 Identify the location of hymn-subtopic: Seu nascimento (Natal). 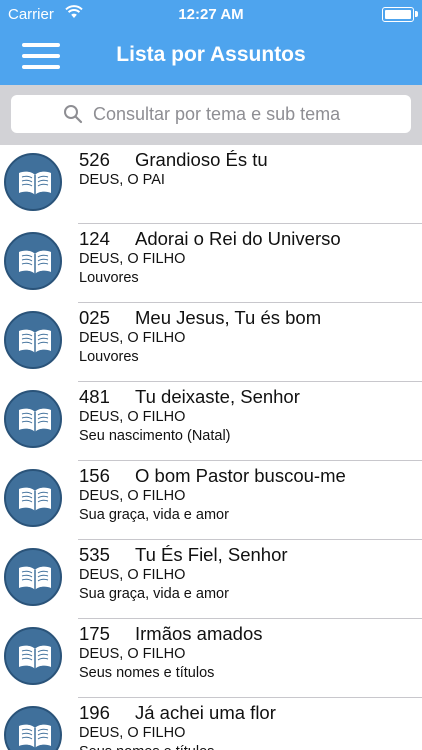
(155, 436).